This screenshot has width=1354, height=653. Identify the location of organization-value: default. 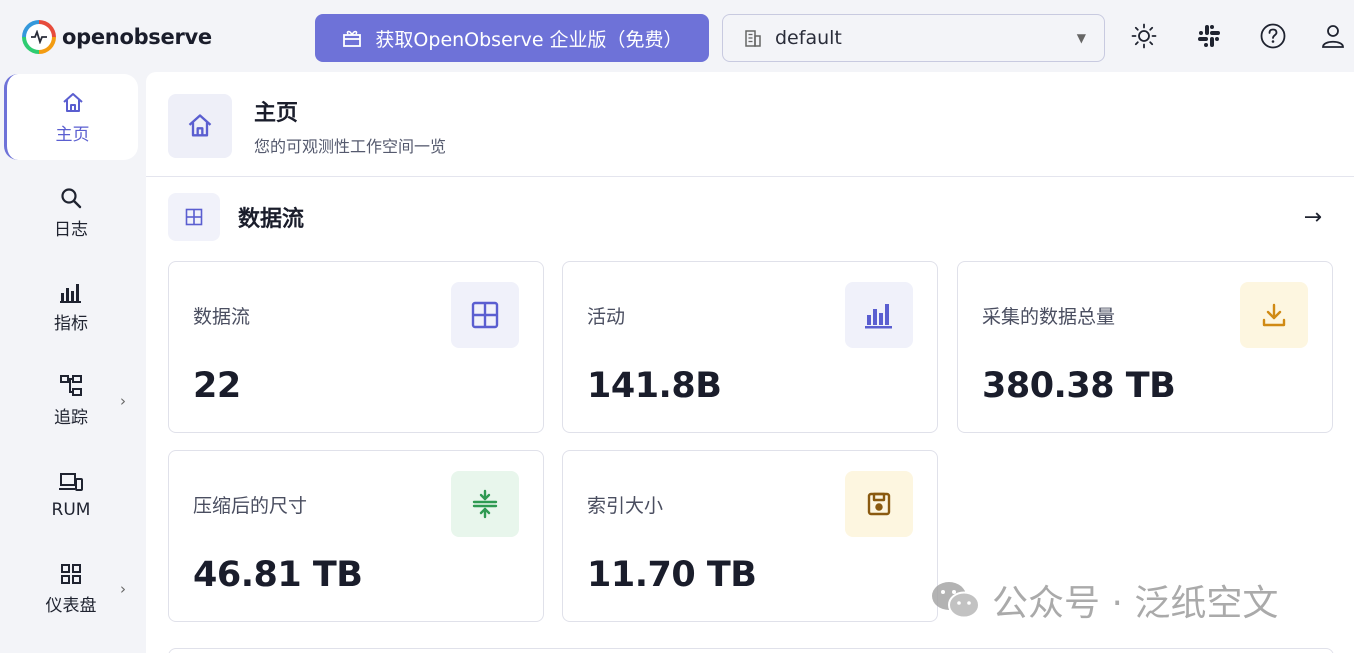
(808, 38).